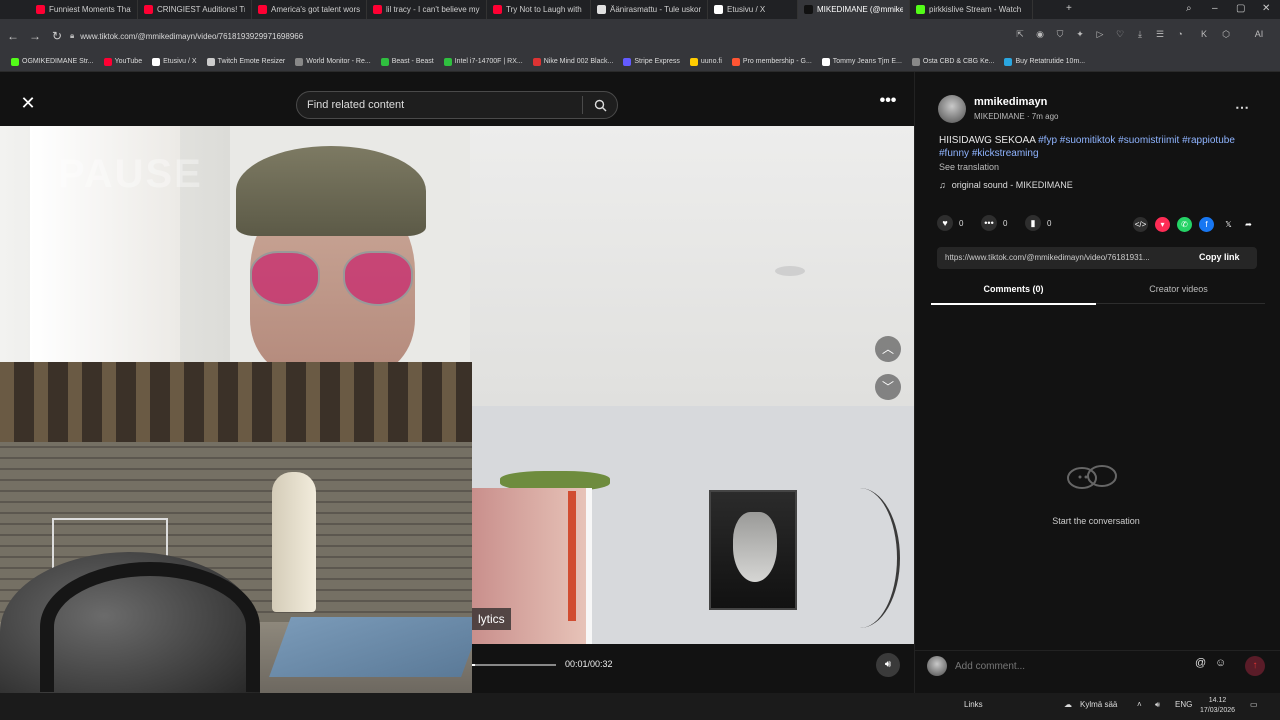  What do you see at coordinates (1183, 704) in the screenshot?
I see `language-indicator: ENG` at bounding box center [1183, 704].